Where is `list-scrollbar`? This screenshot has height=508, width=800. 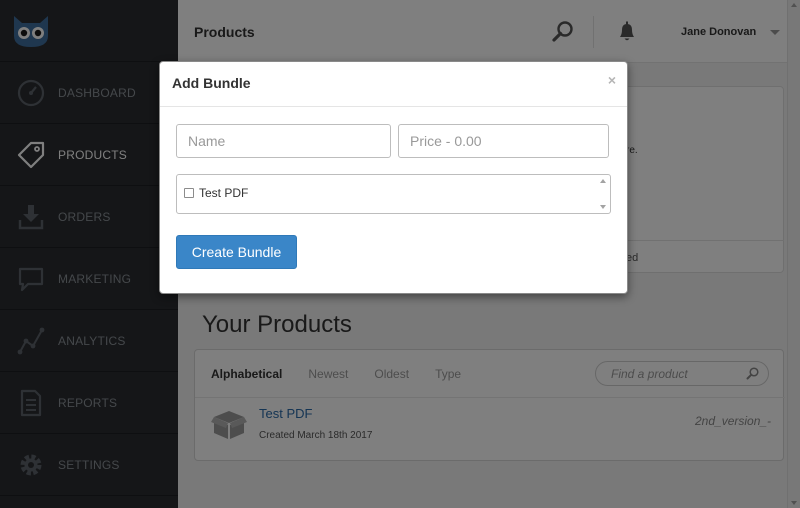
list-scrollbar is located at coordinates (603, 194).